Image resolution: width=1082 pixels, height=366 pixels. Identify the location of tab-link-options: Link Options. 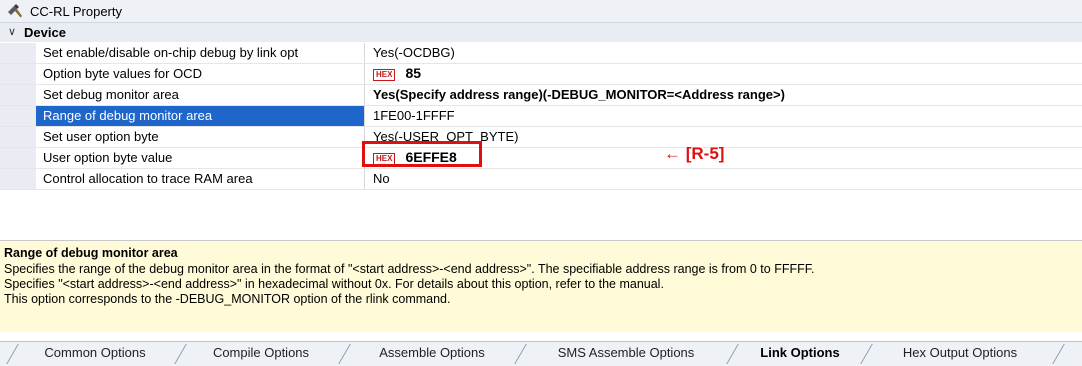
(800, 353).